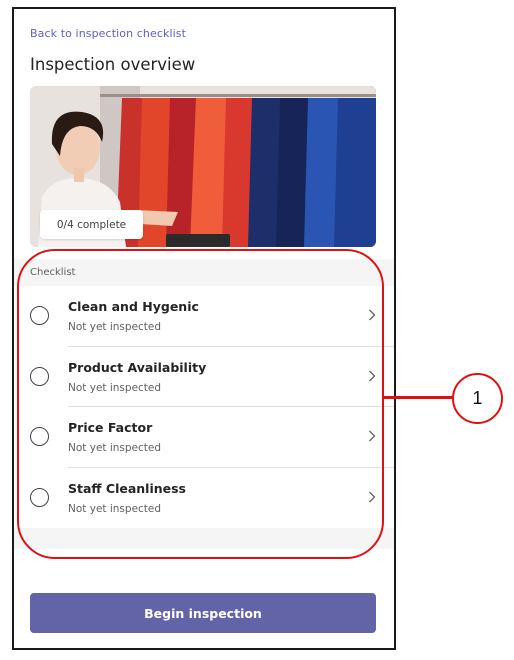 This screenshot has height=660, width=514. Describe the element at coordinates (113, 64) in the screenshot. I see `page-title: Inspection overview` at that location.